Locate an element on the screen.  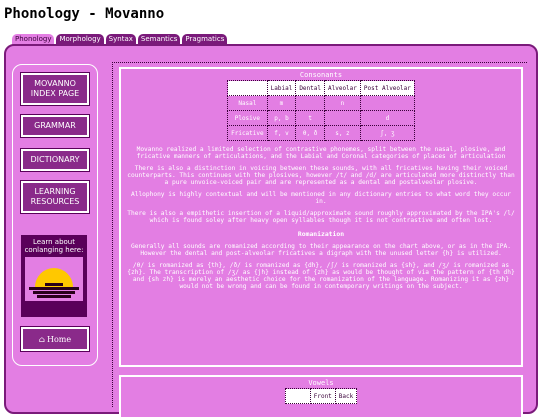
table-cell: ʃ, ʒ is located at coordinates (387, 133).